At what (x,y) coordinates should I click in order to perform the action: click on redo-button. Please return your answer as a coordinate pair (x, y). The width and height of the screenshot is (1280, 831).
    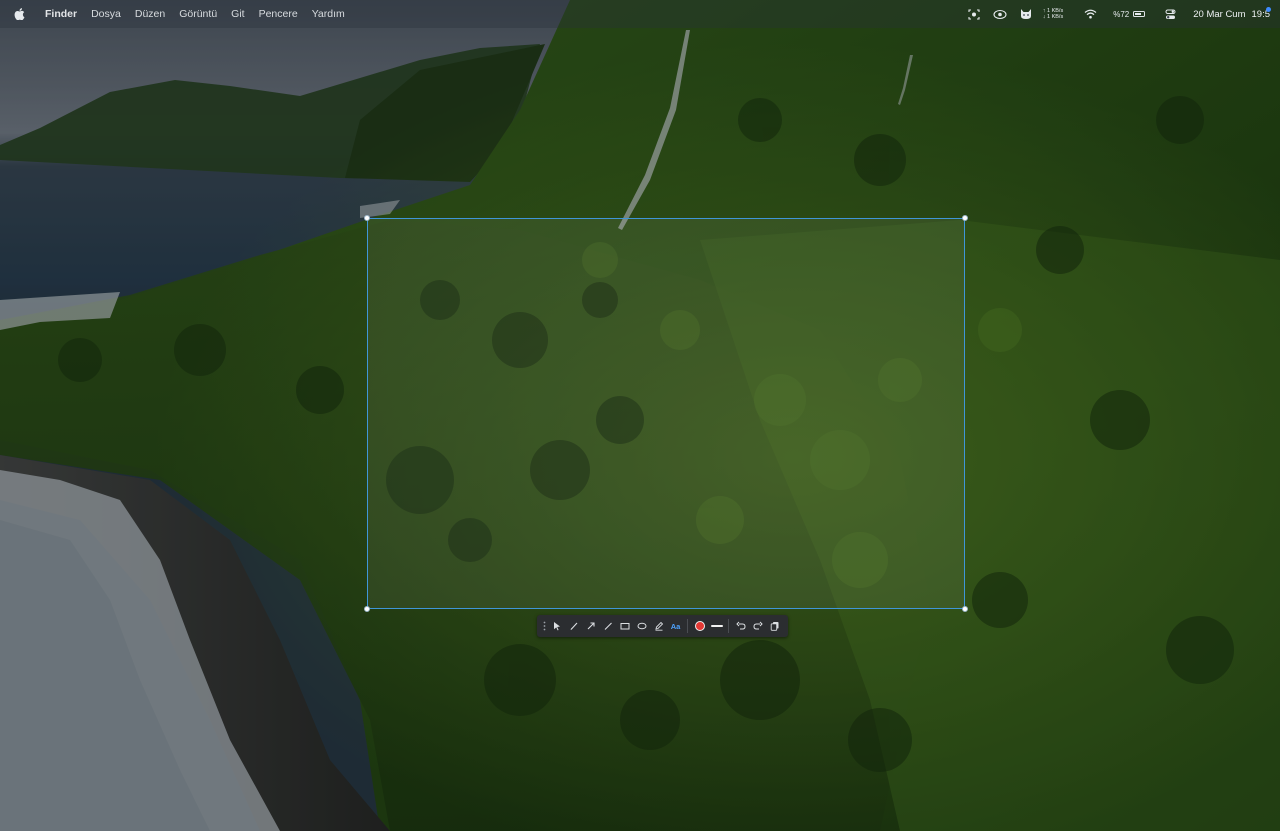
    Looking at the image, I should click on (757, 626).